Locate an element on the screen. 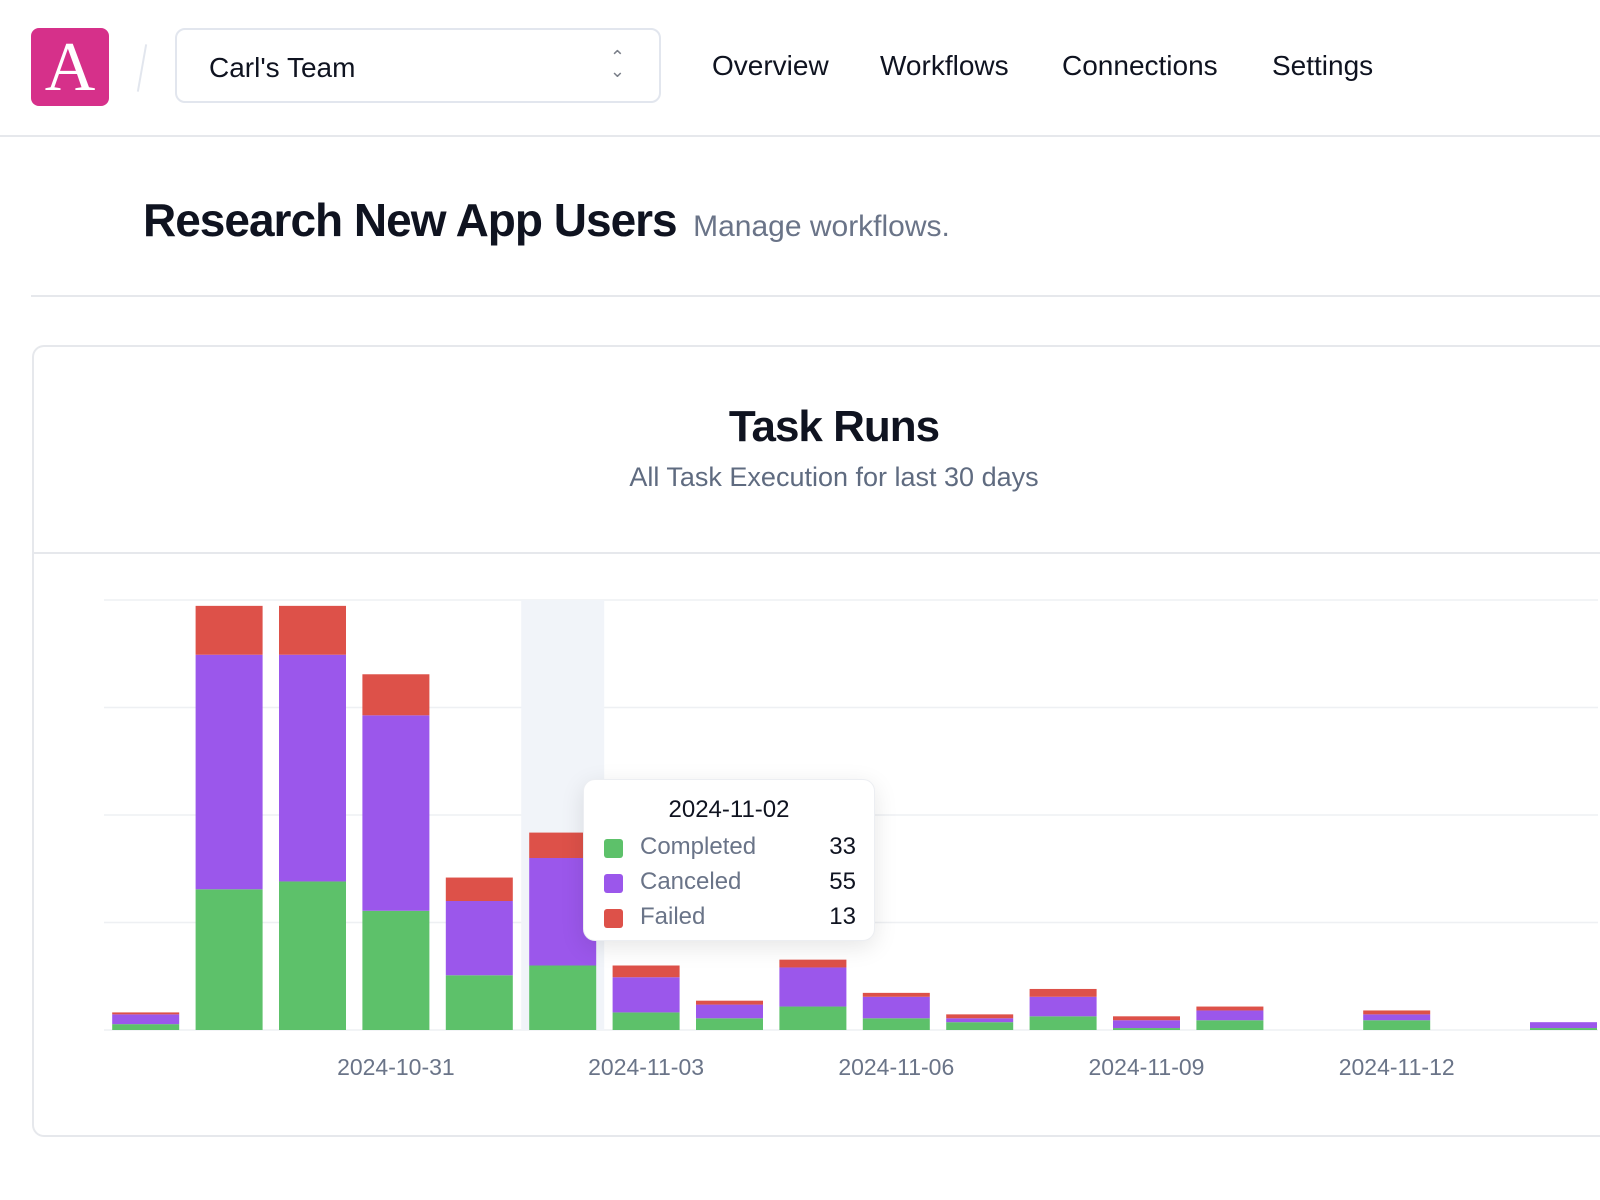 This screenshot has height=1200, width=1600. tooltip-row-failed: Failed 13 is located at coordinates (730, 918).